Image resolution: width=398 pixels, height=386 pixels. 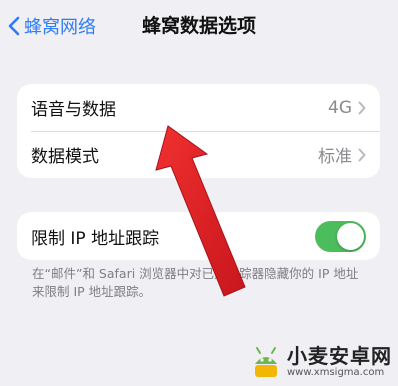 I want to click on page-title: 蜂窝数据选项, so click(x=198, y=26).